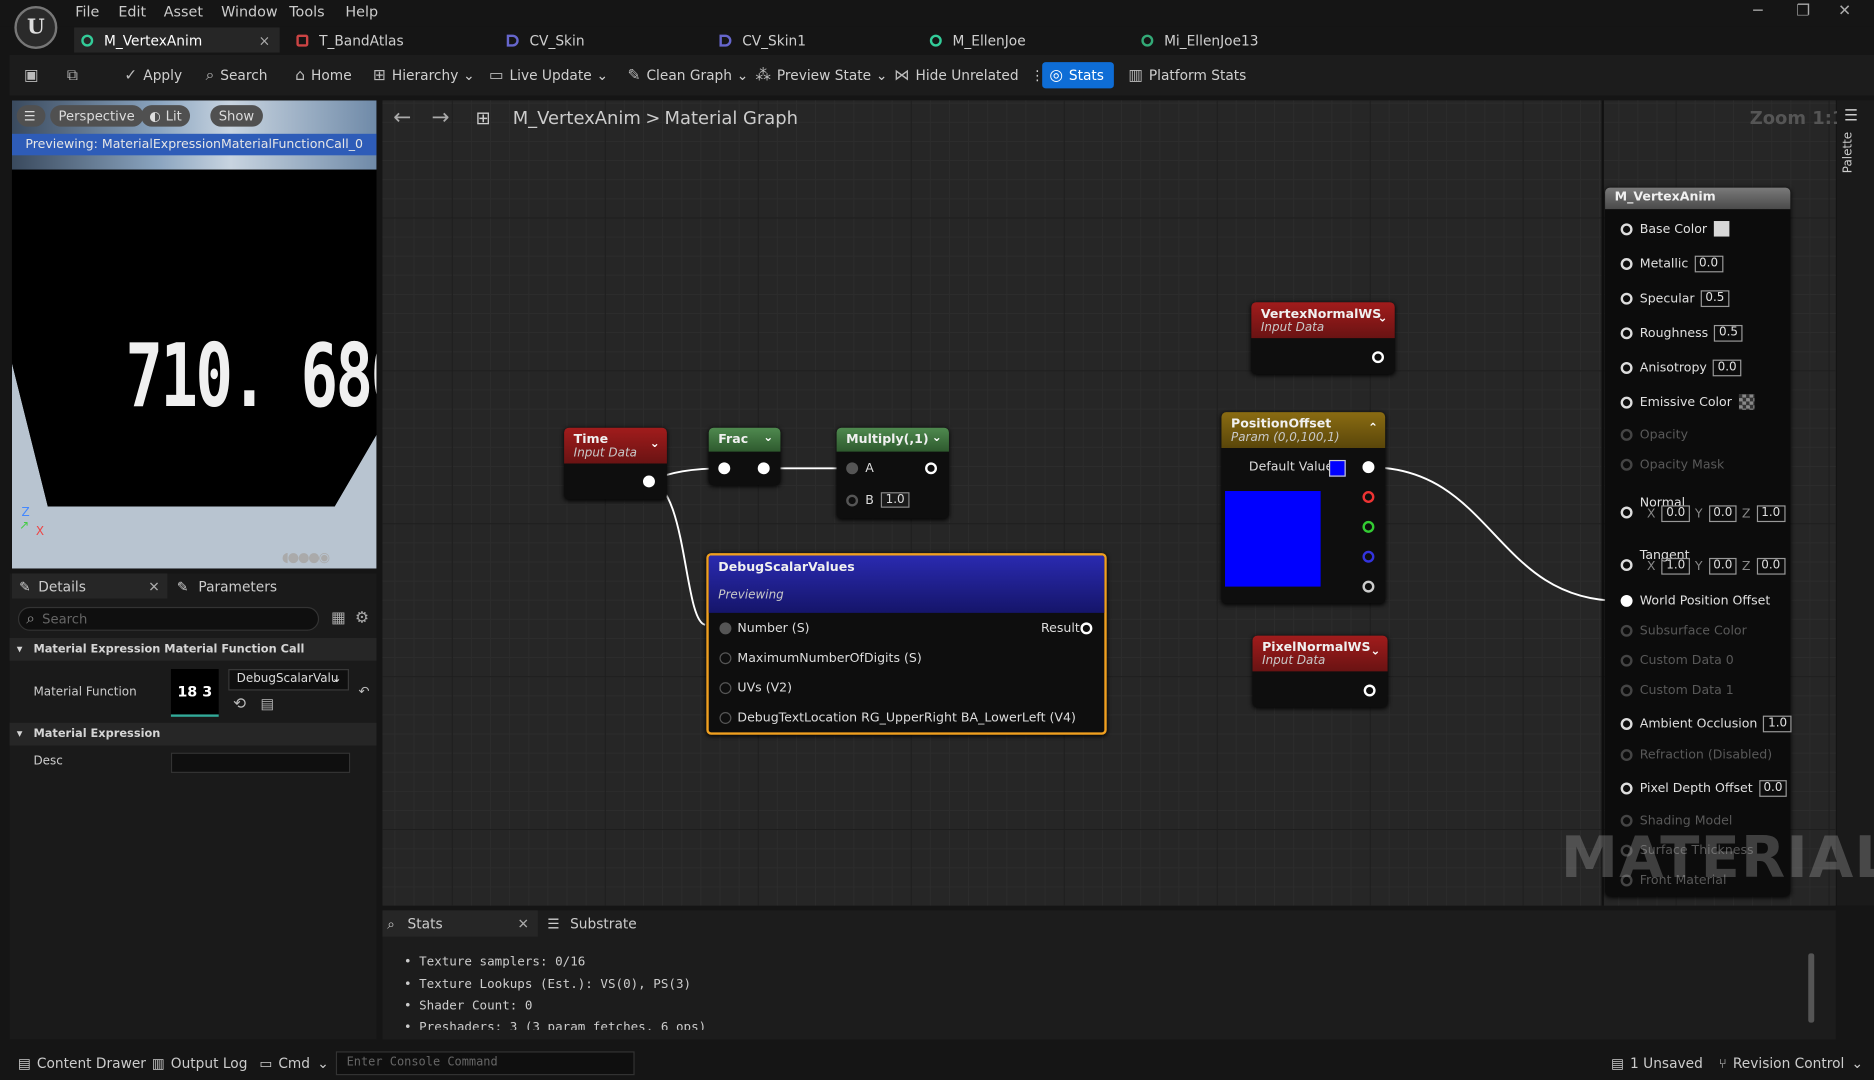 The width and height of the screenshot is (1874, 1080). I want to click on result-custom-data-0: Custom Data 0, so click(1677, 660).